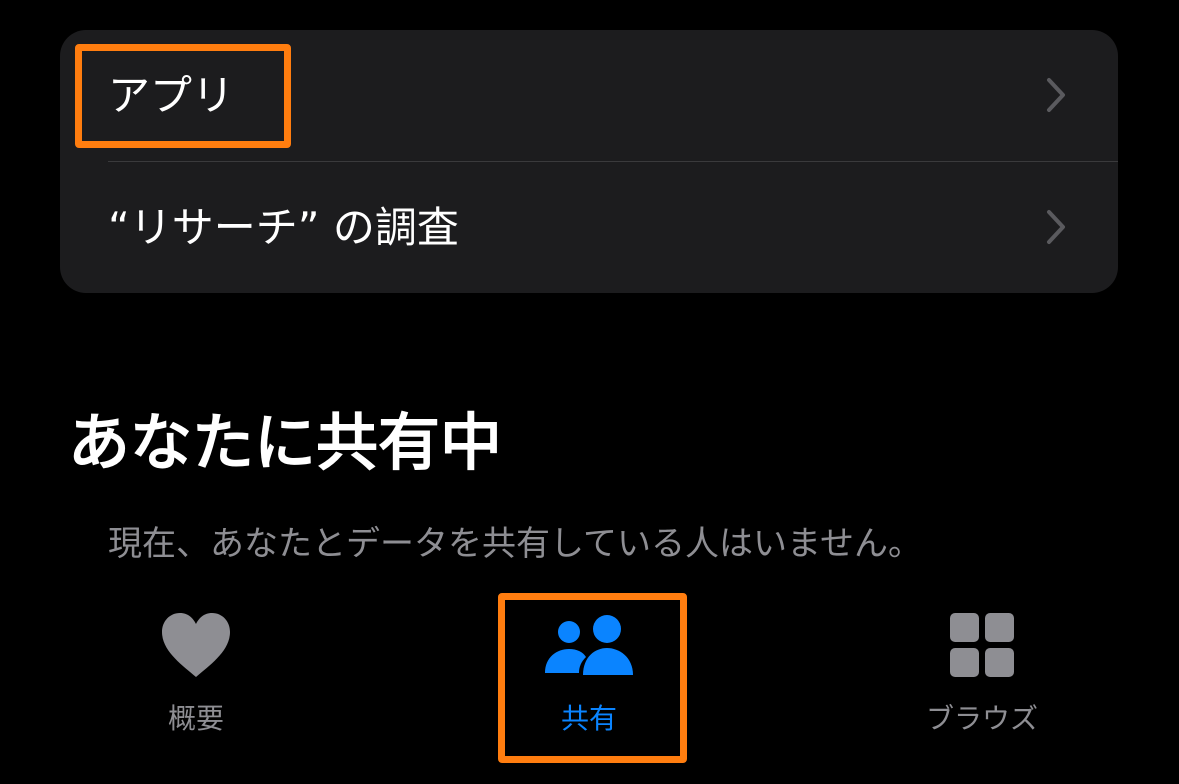 The height and width of the screenshot is (784, 1179). What do you see at coordinates (592, 678) in the screenshot?
I see `highlight-box-sharing-tab` at bounding box center [592, 678].